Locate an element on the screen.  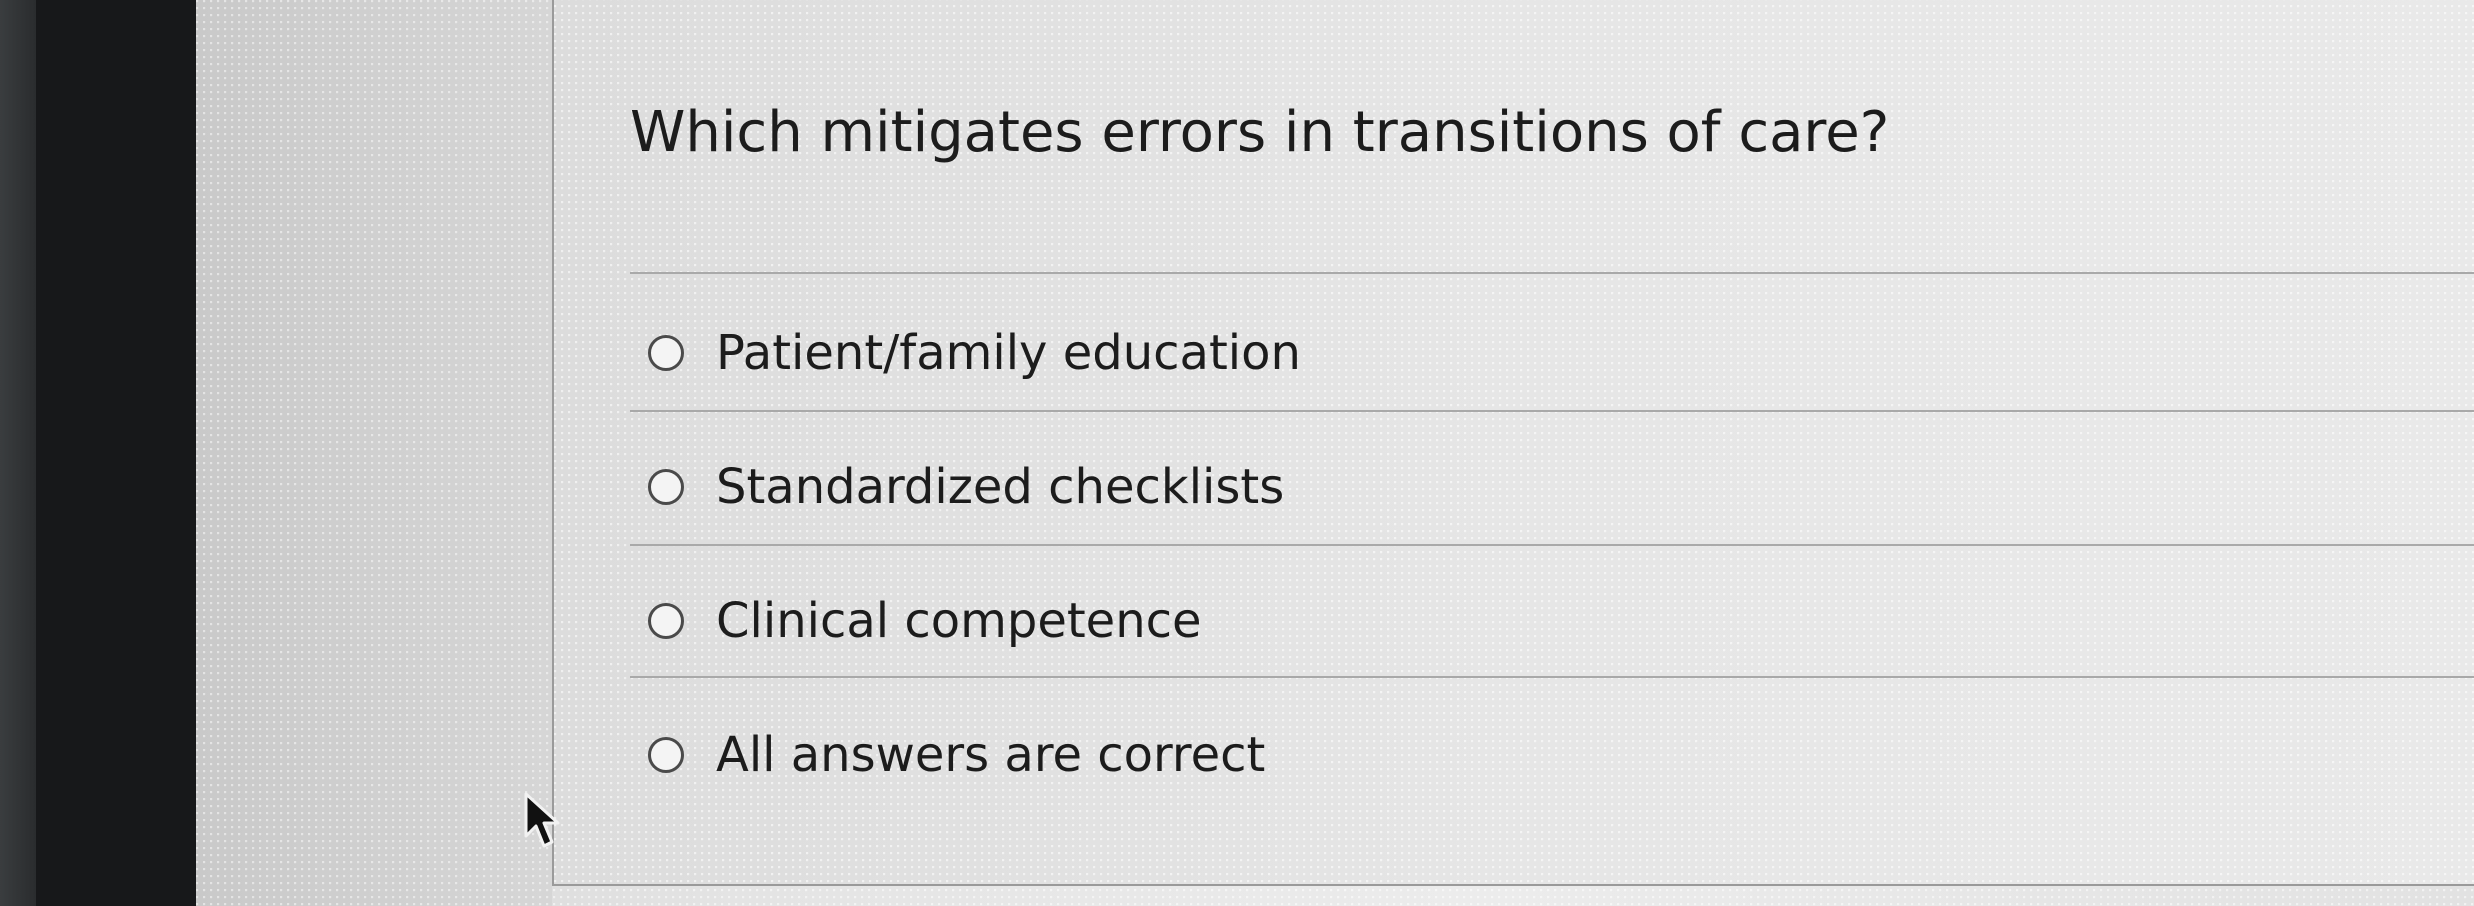
answer-option-2: Standardized checklists is located at coordinates (966, 487).